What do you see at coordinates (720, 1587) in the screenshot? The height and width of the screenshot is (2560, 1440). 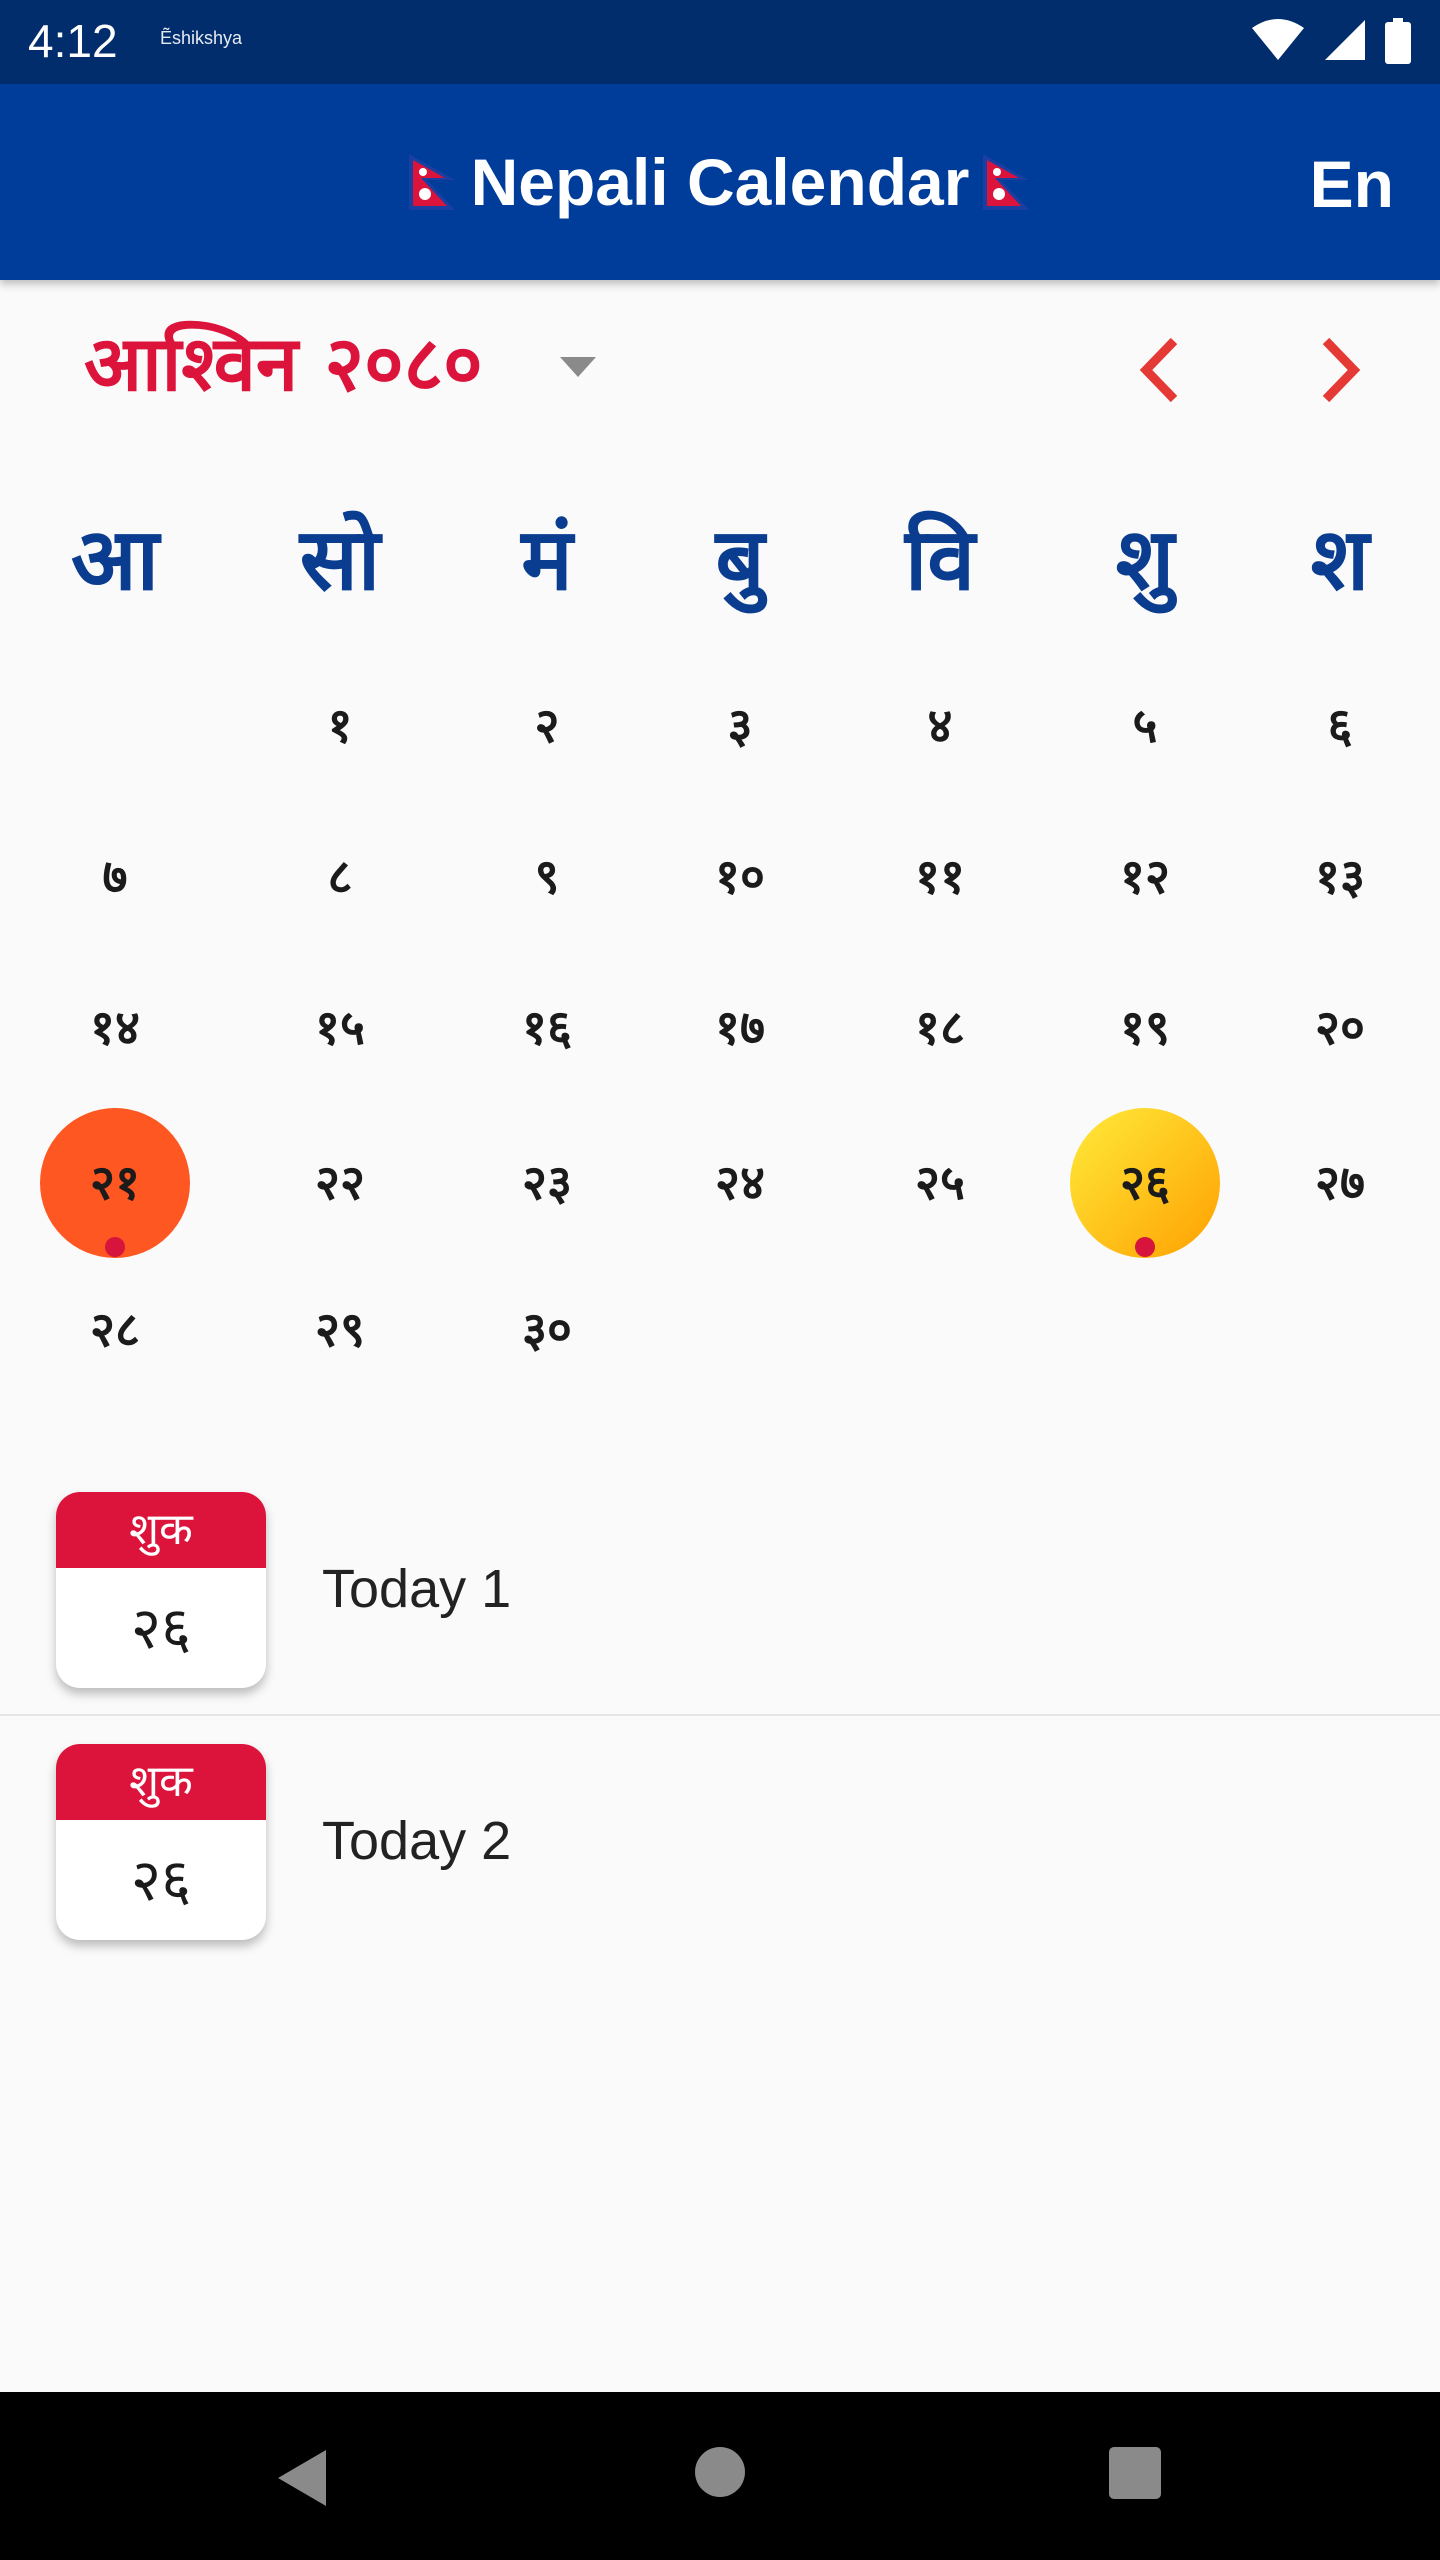 I see `event-item: शुक २६ Today 1` at bounding box center [720, 1587].